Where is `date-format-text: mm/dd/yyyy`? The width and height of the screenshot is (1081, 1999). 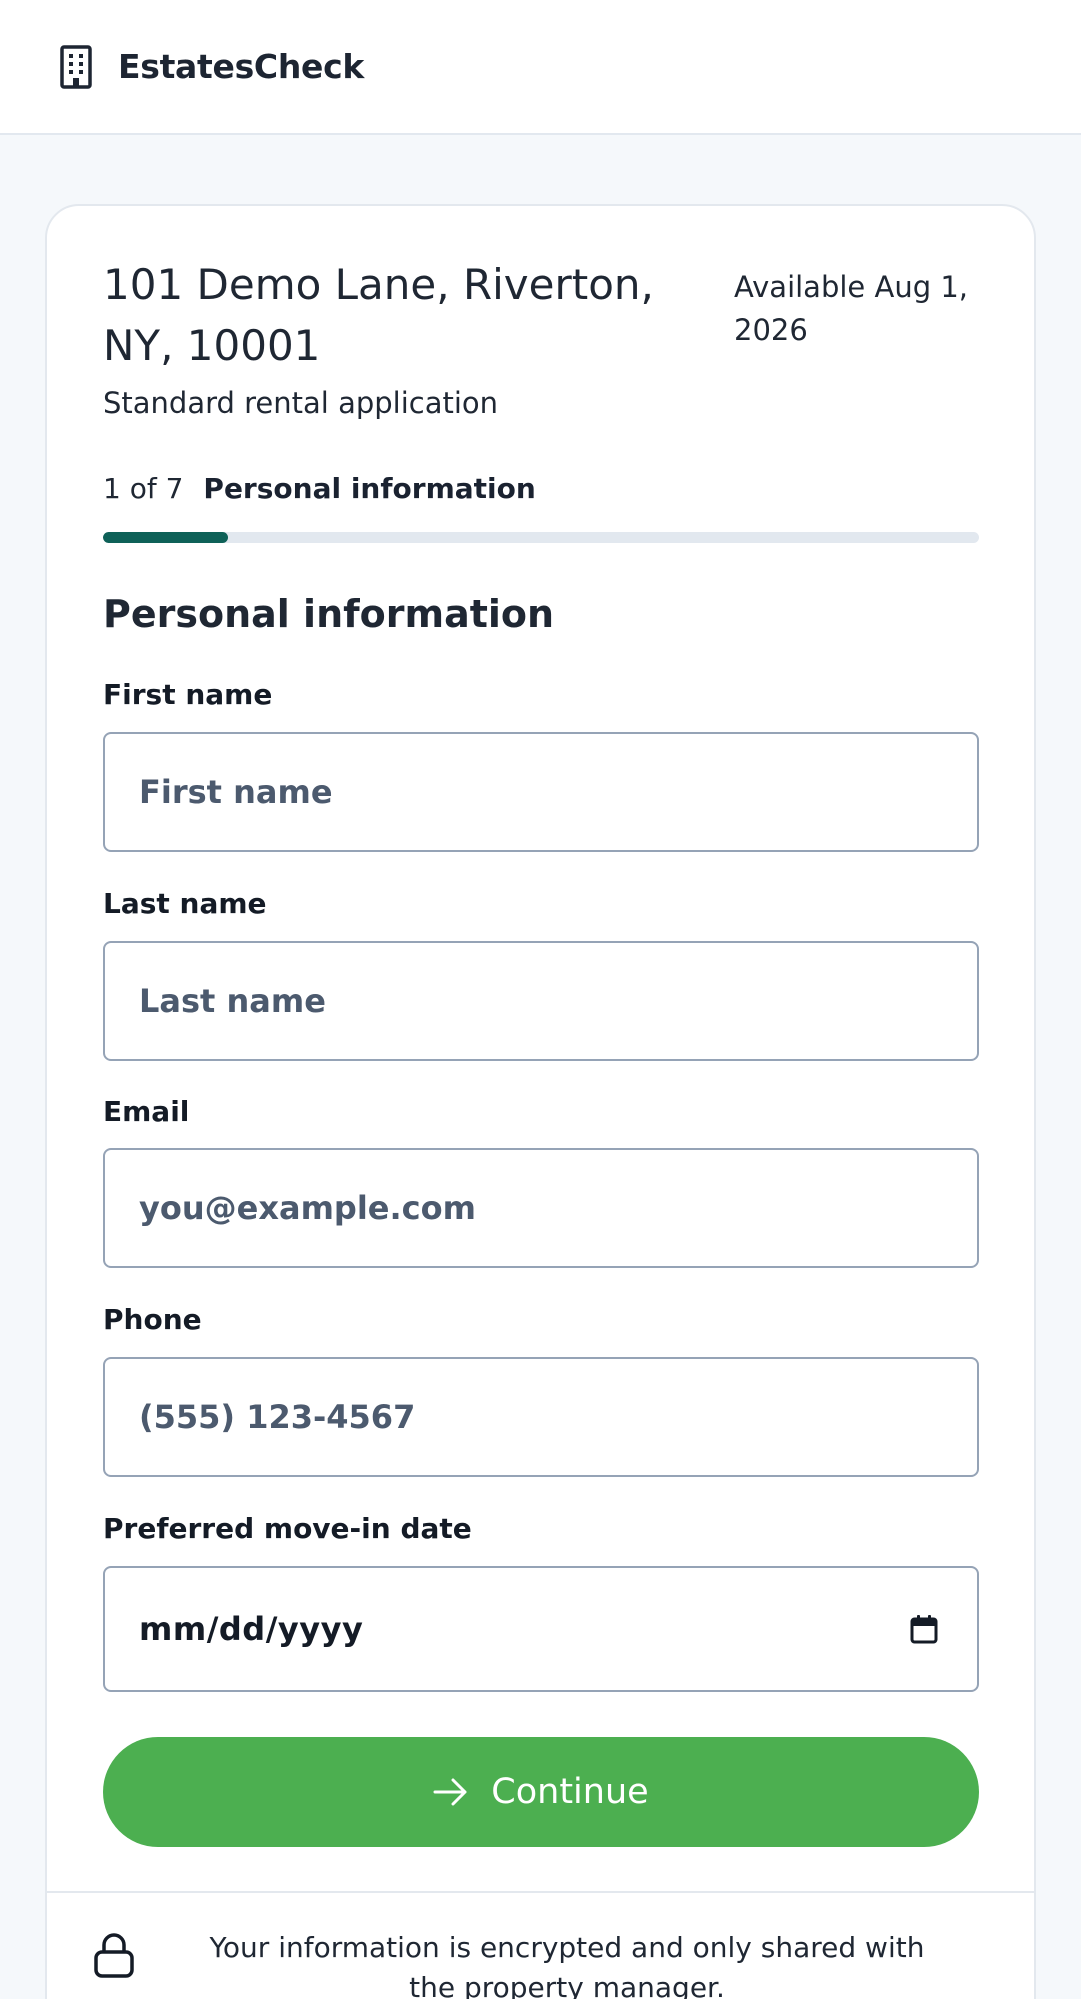
date-format-text: mm/dd/yyyy is located at coordinates (251, 1629).